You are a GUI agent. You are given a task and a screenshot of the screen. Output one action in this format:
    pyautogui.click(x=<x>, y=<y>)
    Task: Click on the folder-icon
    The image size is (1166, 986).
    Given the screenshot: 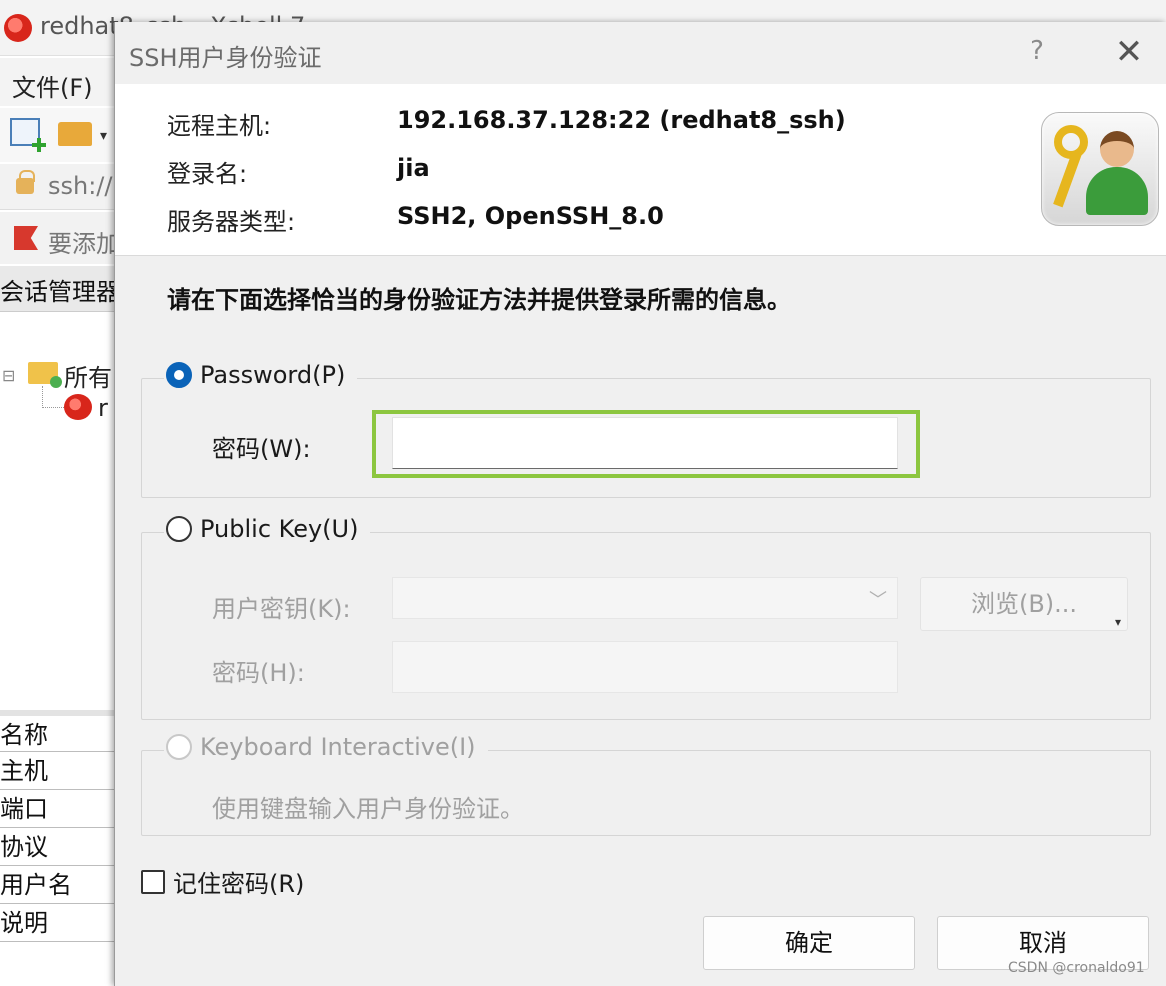 What is the action you would take?
    pyautogui.click(x=45, y=375)
    